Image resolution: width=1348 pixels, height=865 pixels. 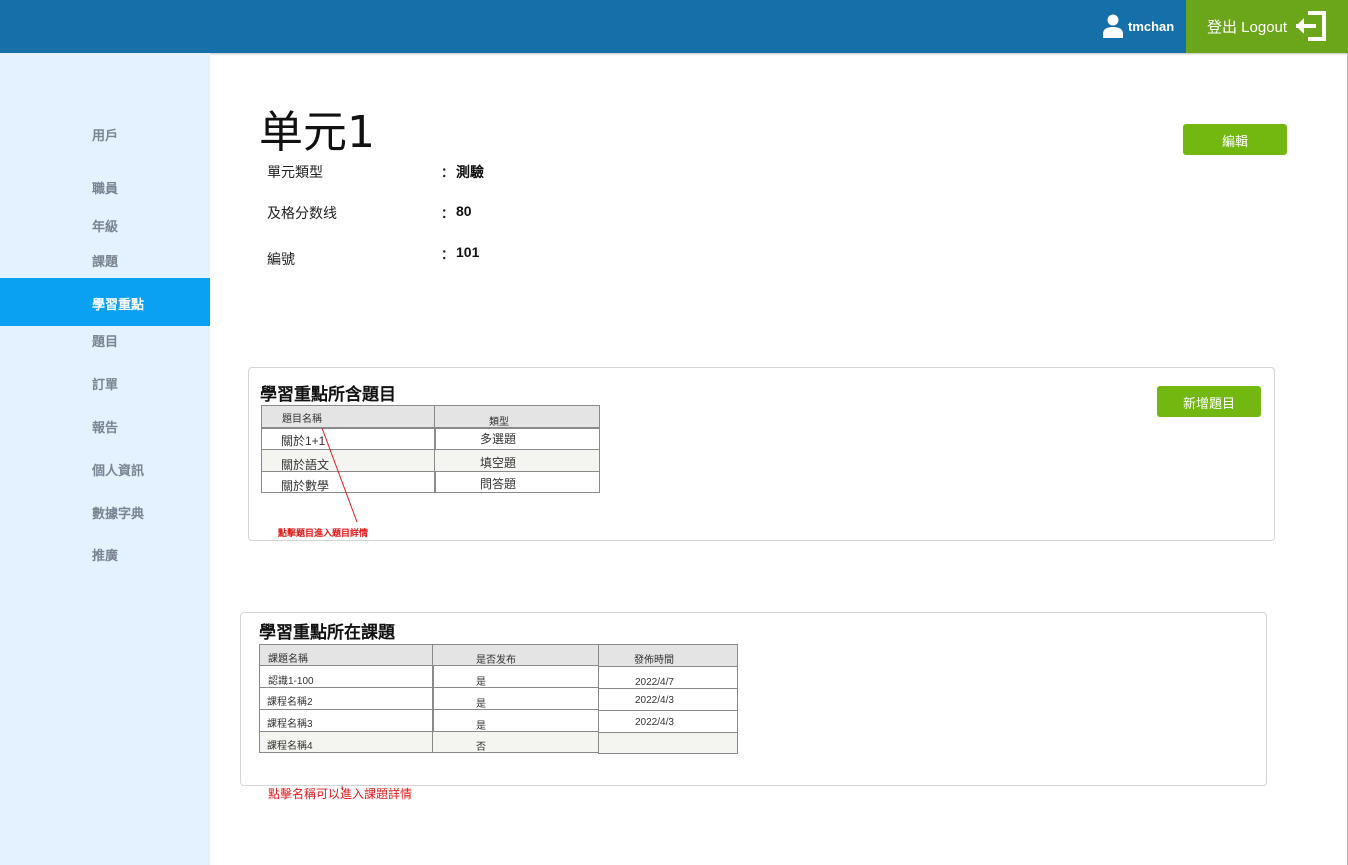 What do you see at coordinates (668, 677) in the screenshot?
I see `topic-date-cell: 2022/4/7` at bounding box center [668, 677].